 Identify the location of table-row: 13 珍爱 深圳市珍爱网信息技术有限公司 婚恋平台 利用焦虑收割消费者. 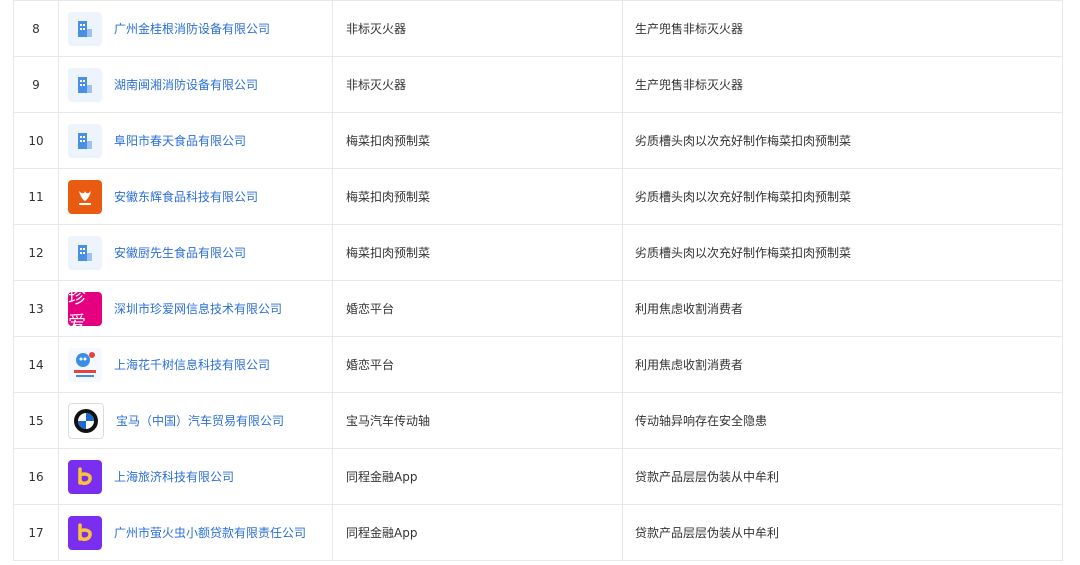
(538, 308).